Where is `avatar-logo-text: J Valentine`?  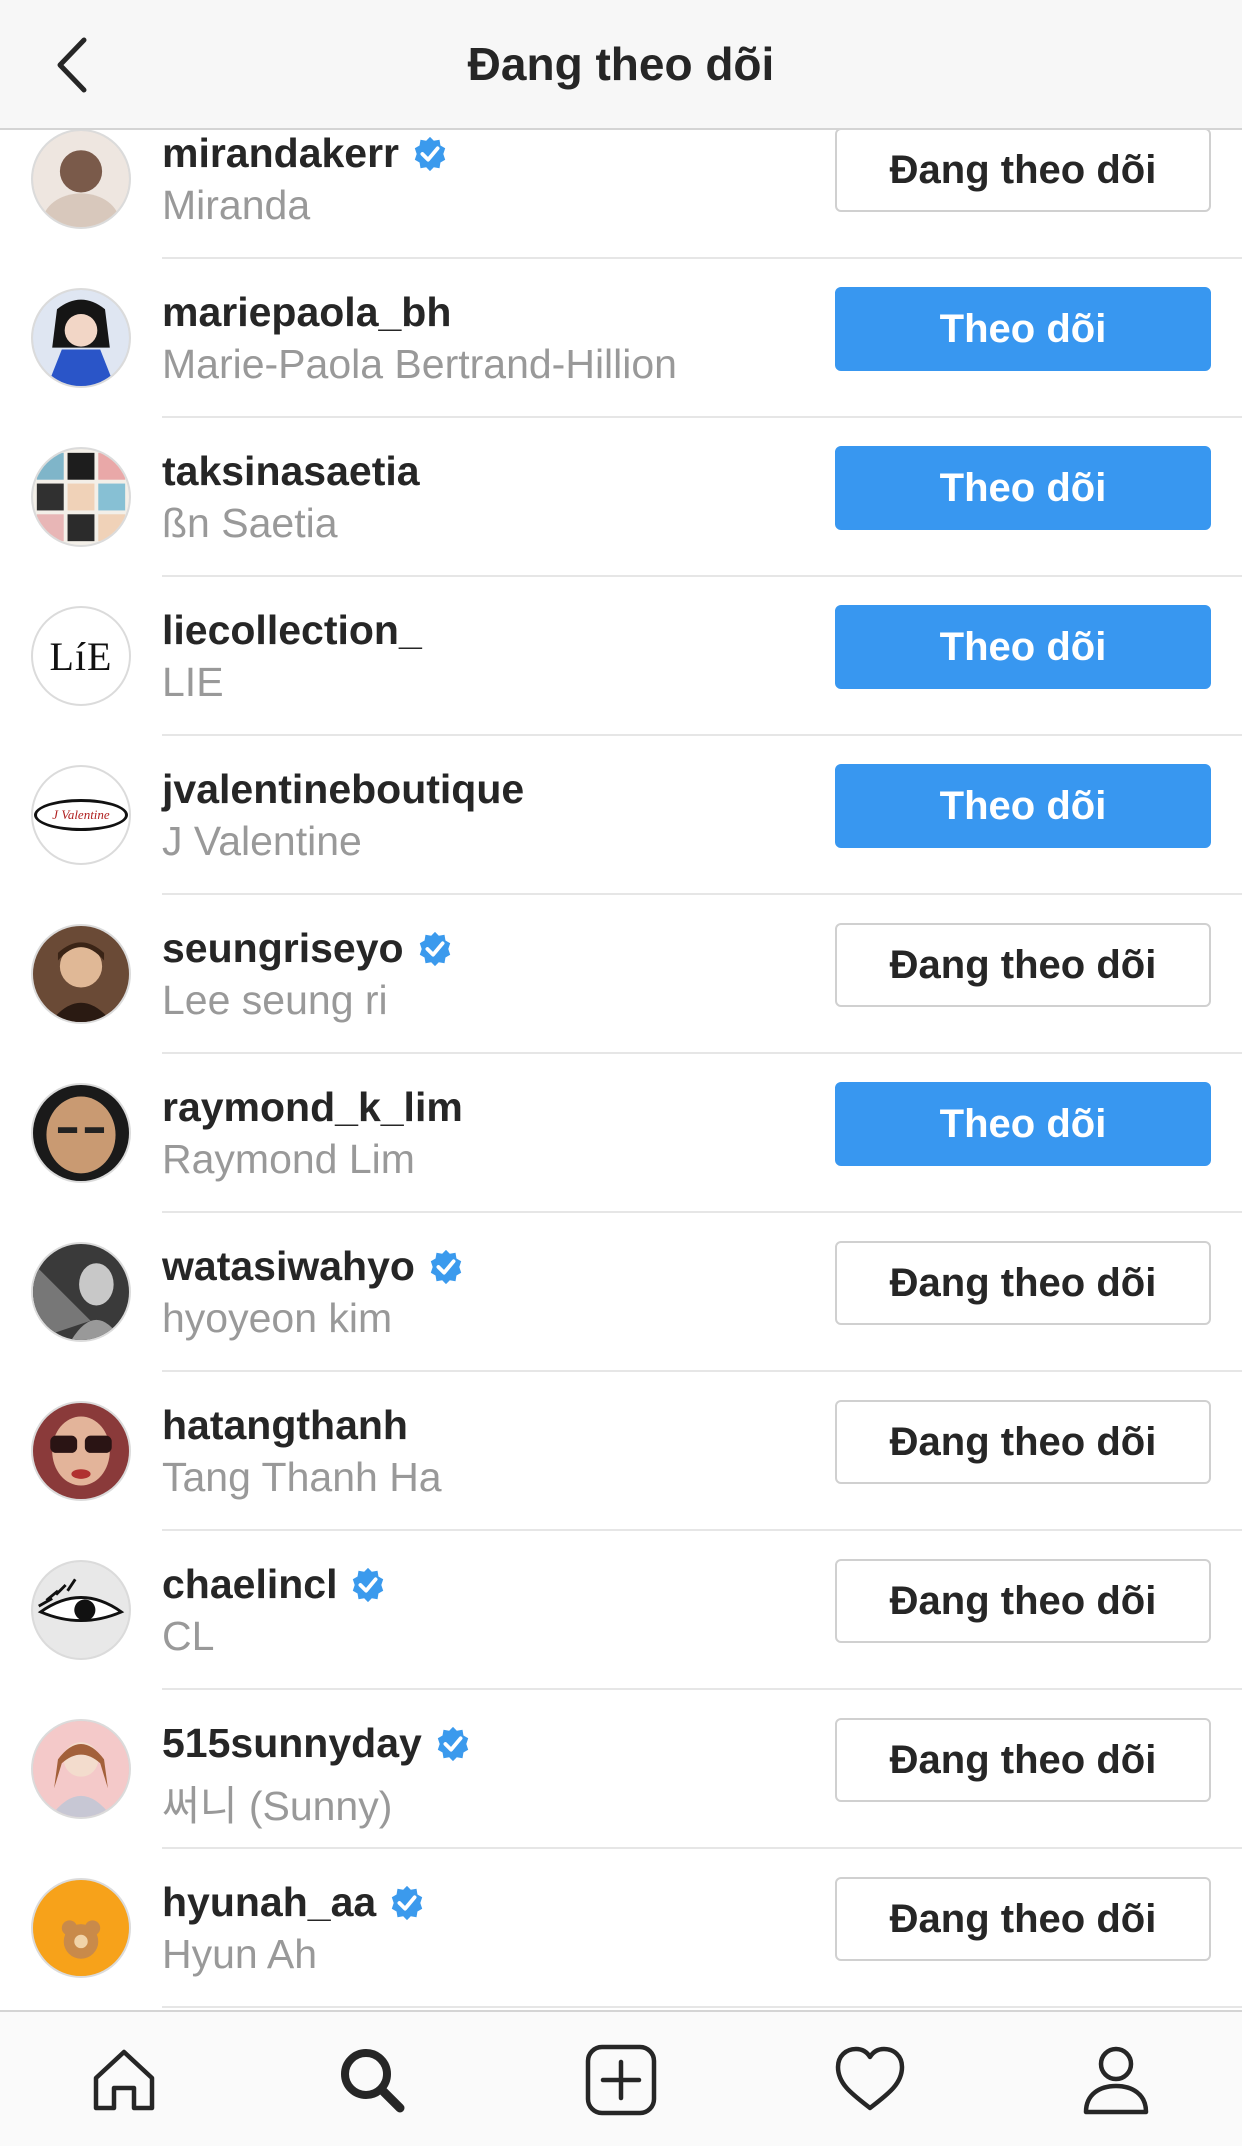 avatar-logo-text: J Valentine is located at coordinates (81, 815).